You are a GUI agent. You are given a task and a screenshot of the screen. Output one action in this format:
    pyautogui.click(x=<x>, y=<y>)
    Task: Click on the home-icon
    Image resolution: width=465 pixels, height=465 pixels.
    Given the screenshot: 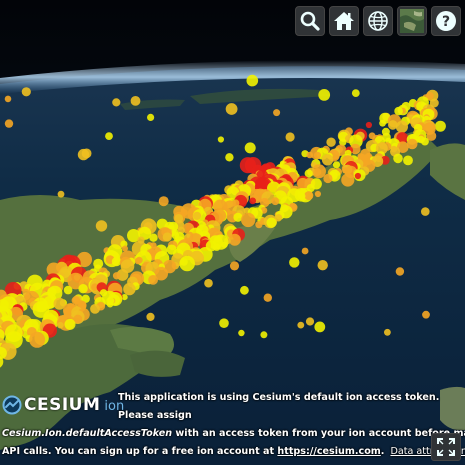 What is the action you would take?
    pyautogui.click(x=344, y=21)
    